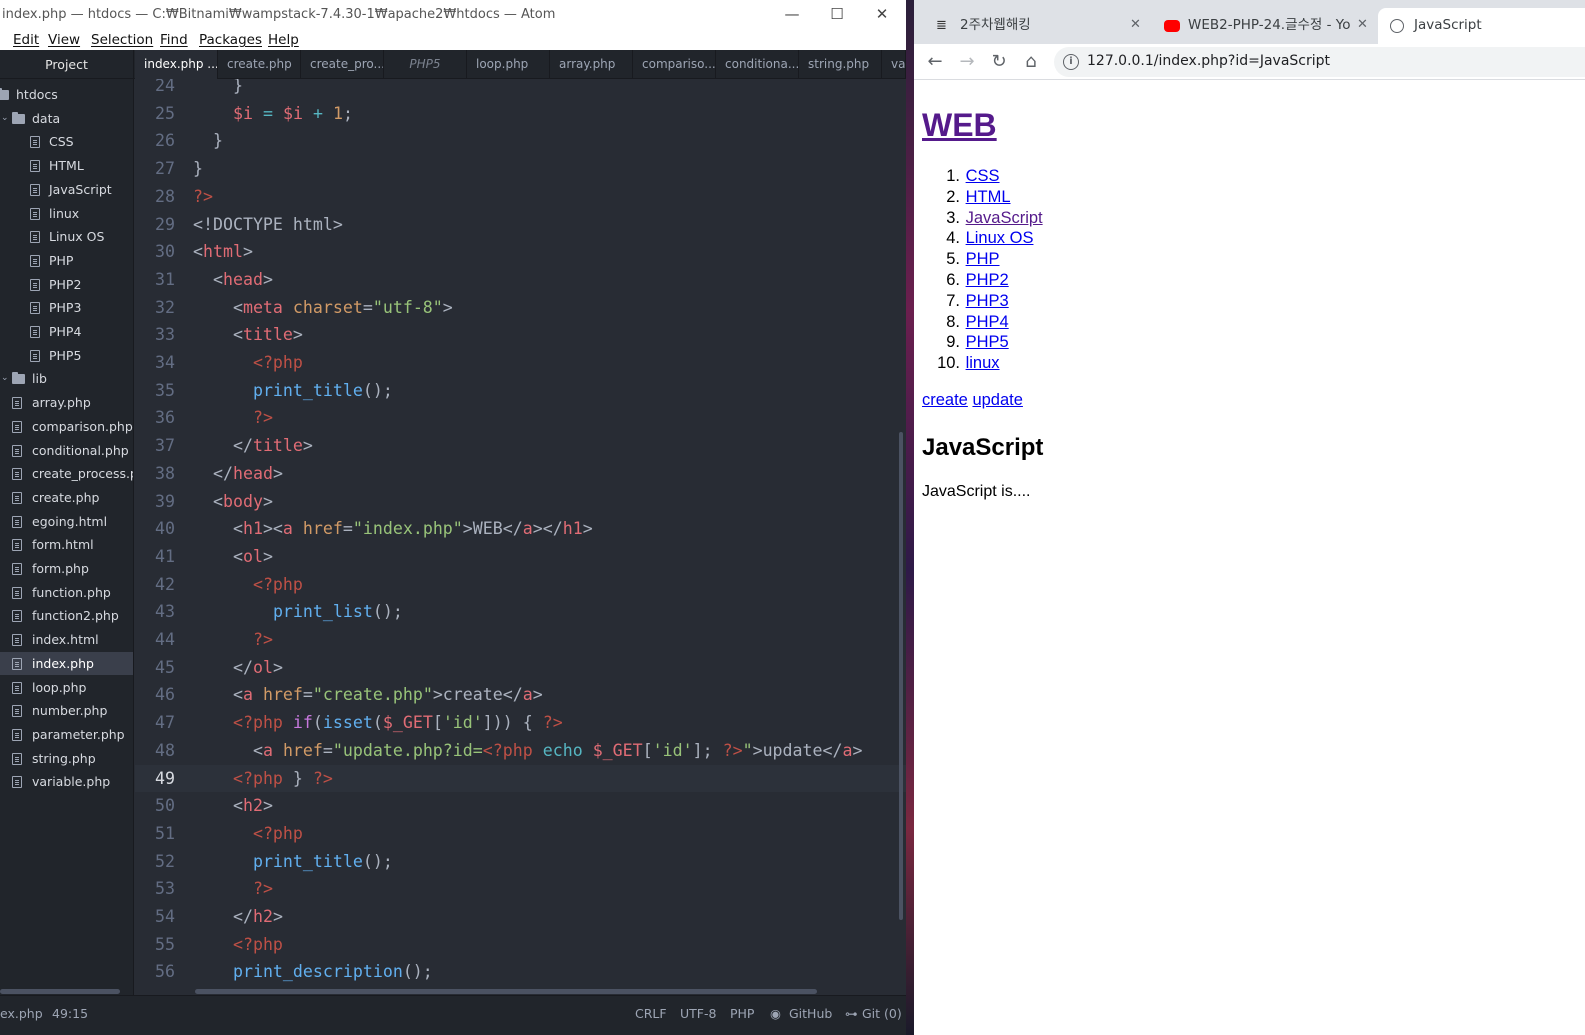  I want to click on topic-link: PHP2, so click(987, 280).